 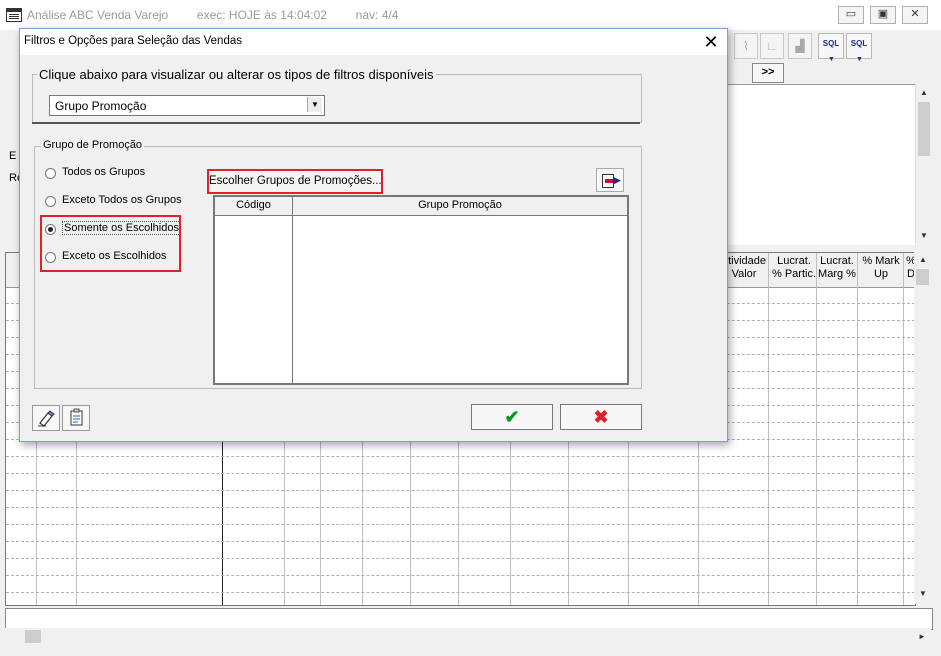 I want to click on upper-text-pane, so click(x=820, y=164).